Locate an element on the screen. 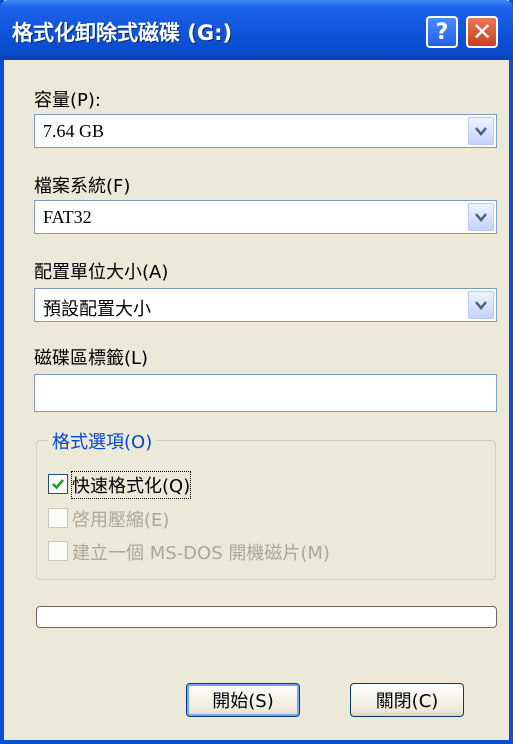 This screenshot has height=744, width=513. allocation-unit-value: 預設配置大小 is located at coordinates (97, 309).